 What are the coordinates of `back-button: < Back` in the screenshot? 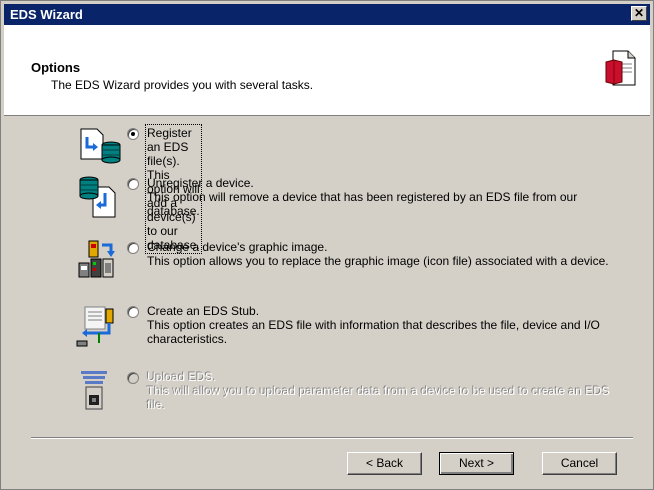 It's located at (384, 463).